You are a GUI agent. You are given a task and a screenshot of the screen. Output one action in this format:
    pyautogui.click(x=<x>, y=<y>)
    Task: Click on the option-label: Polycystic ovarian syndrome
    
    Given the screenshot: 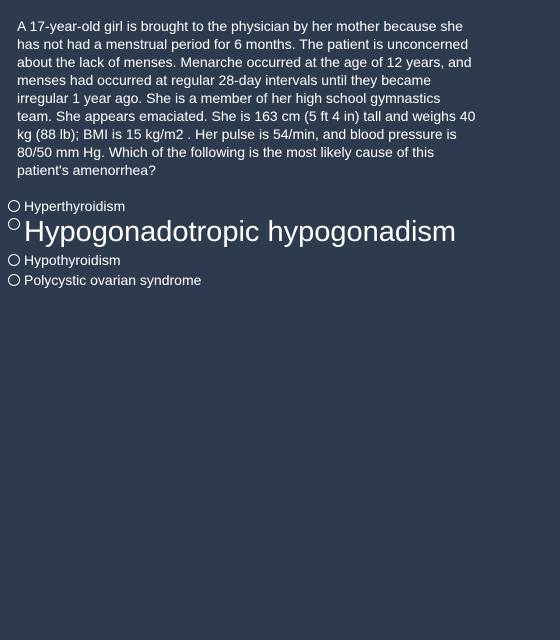 What is the action you would take?
    pyautogui.click(x=113, y=280)
    